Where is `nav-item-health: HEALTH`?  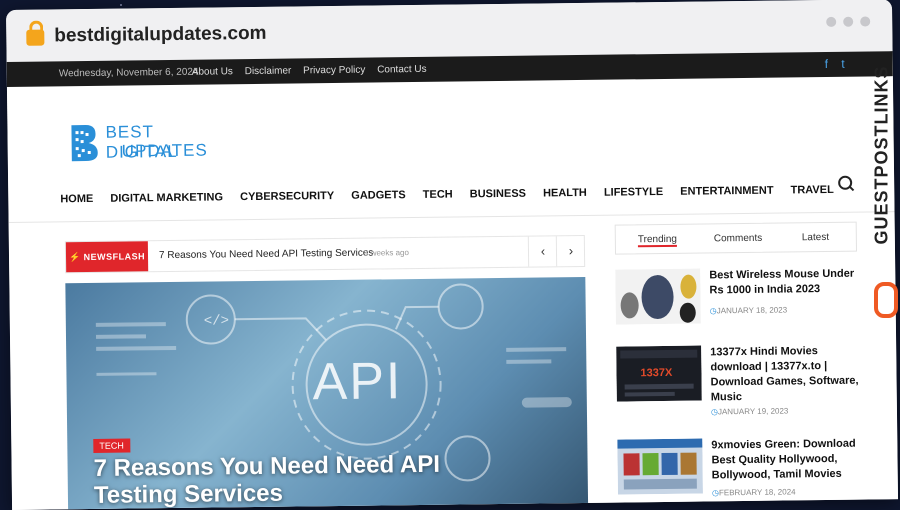 nav-item-health: HEALTH is located at coordinates (565, 193).